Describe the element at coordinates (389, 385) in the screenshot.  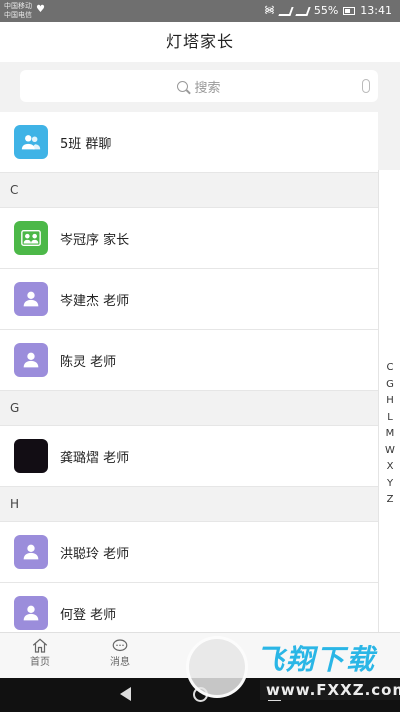
I see `index-letter: G` at that location.